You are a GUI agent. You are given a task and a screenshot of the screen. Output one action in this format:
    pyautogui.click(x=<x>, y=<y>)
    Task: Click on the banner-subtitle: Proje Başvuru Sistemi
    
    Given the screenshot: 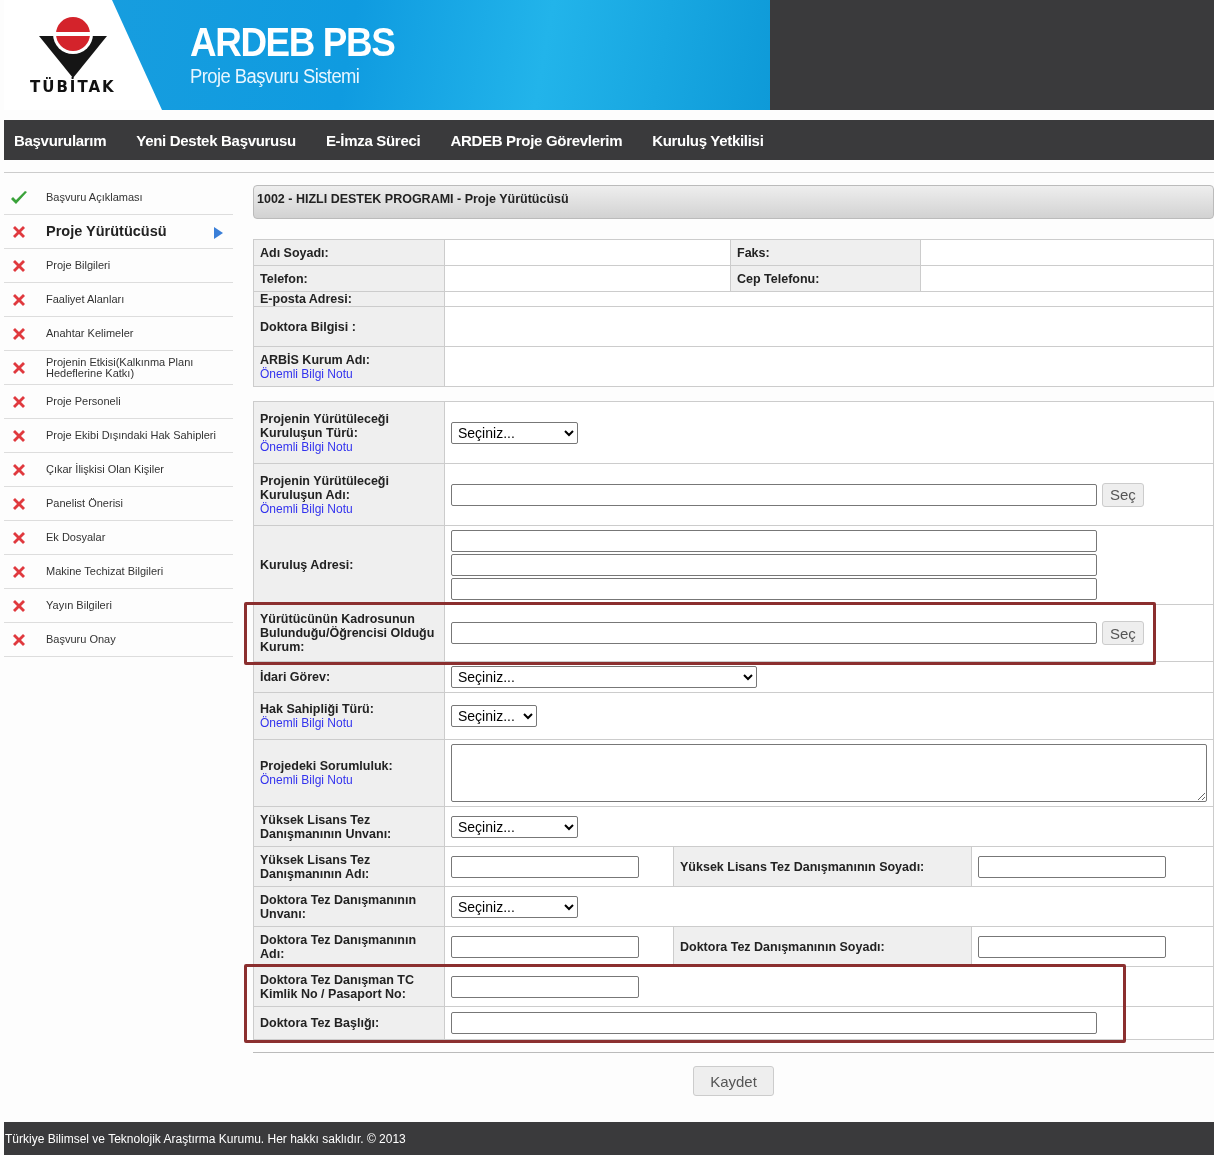 What is the action you would take?
    pyautogui.click(x=275, y=76)
    